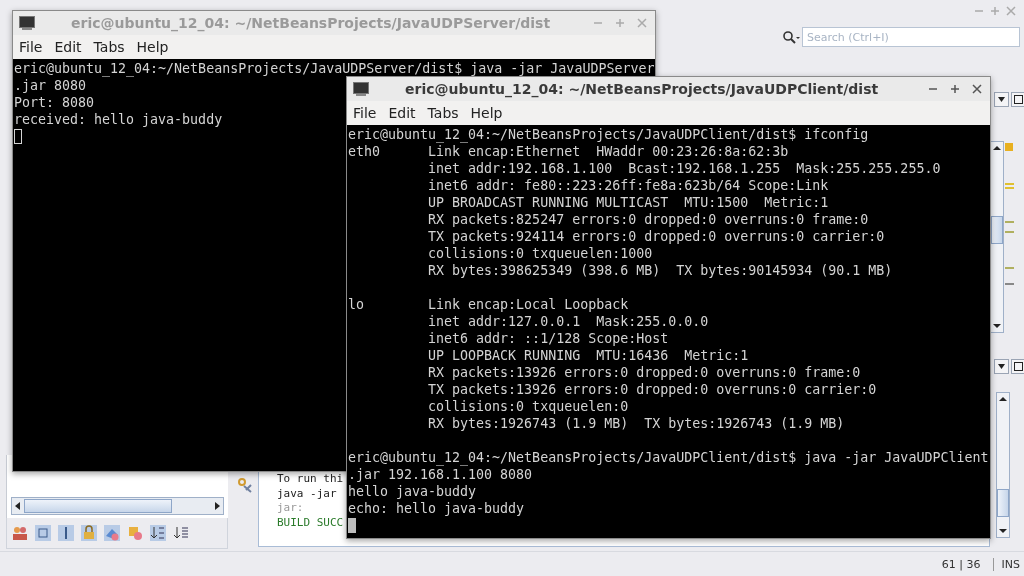  I want to click on terminal-line: .jar 8080, so click(50, 85).